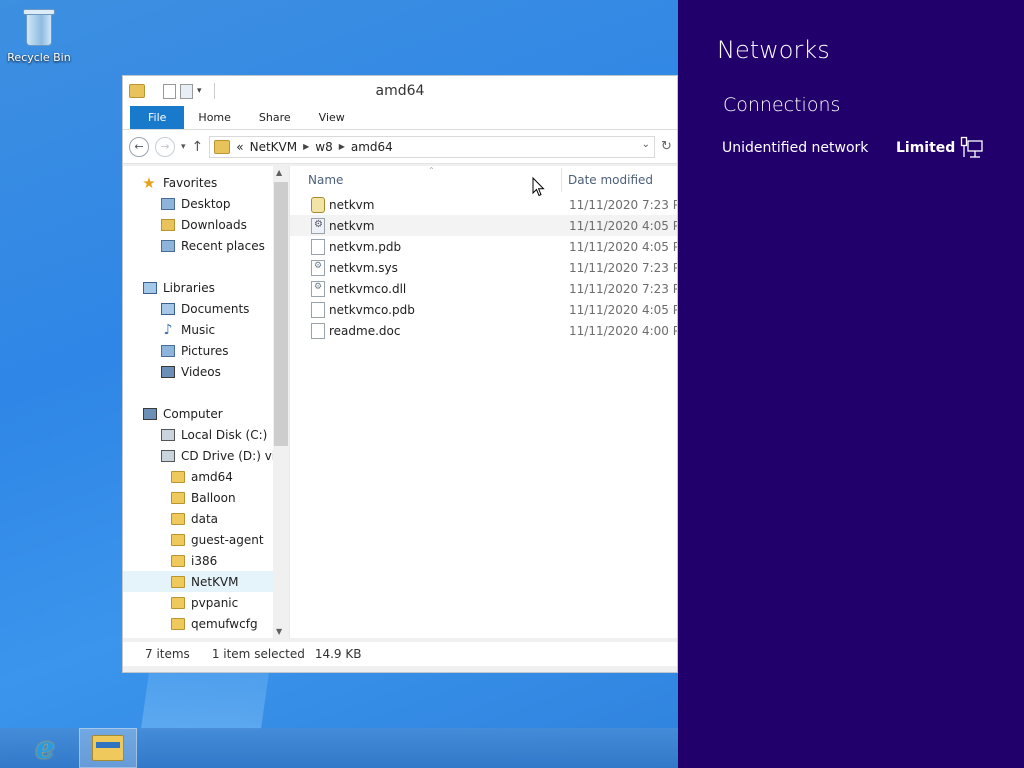 This screenshot has height=768, width=1024. I want to click on file-explorer-icon, so click(108, 748).